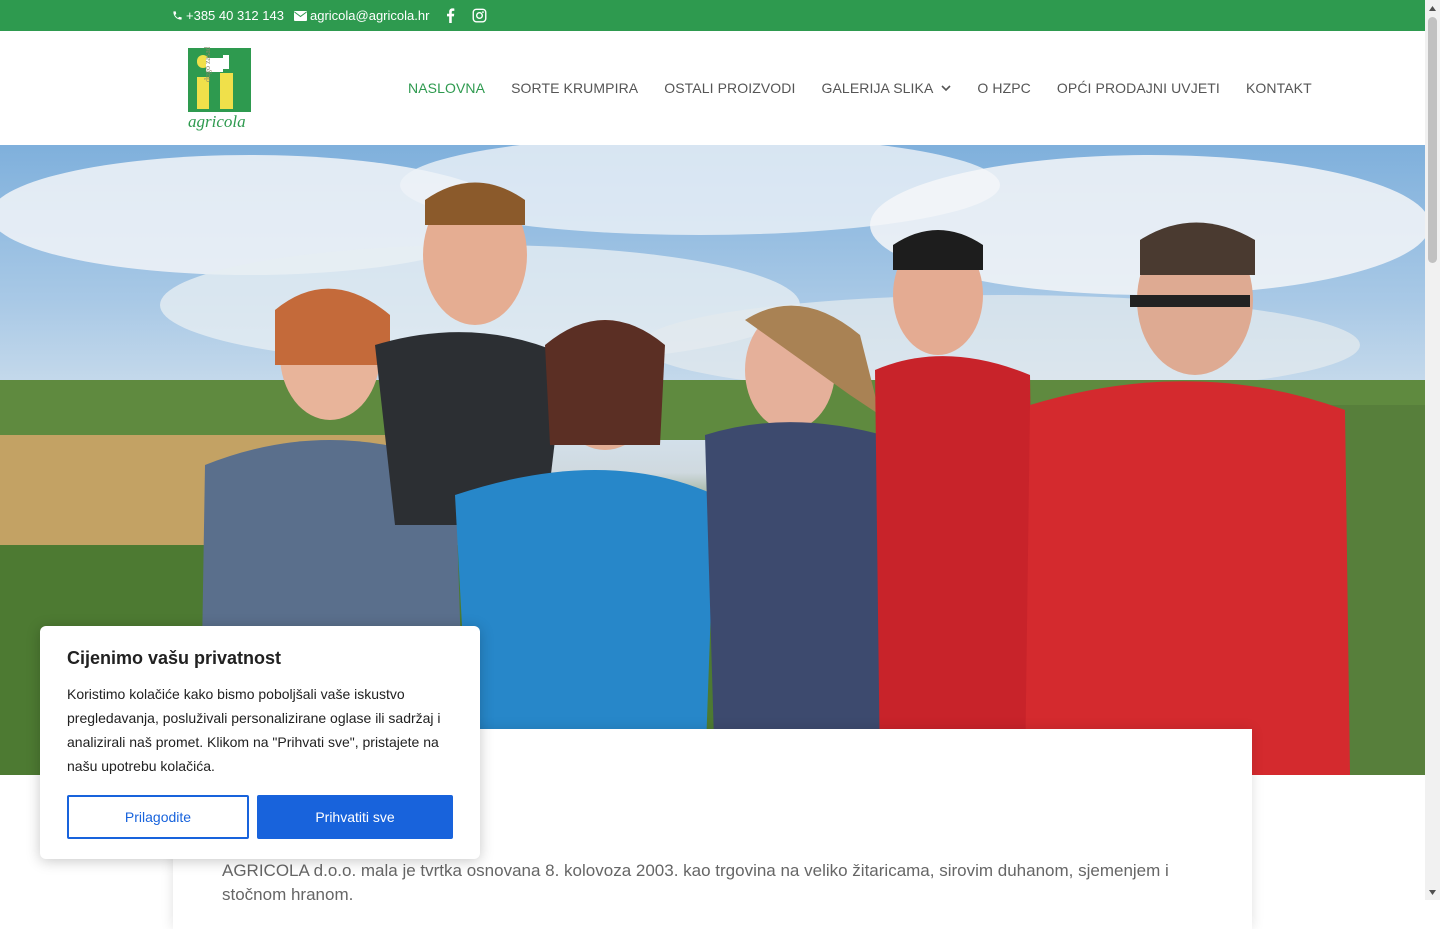  I want to click on nav-ostali-proizvodi: OSTALI PROIZVODI, so click(729, 88).